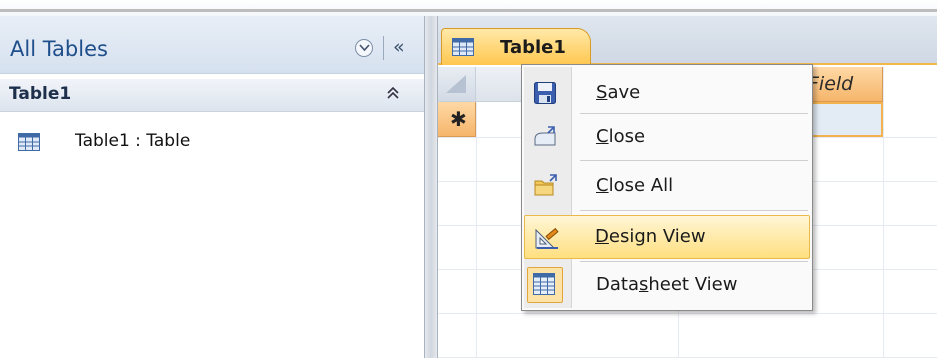 Image resolution: width=937 pixels, height=358 pixels. I want to click on close-all-icon, so click(546, 188).